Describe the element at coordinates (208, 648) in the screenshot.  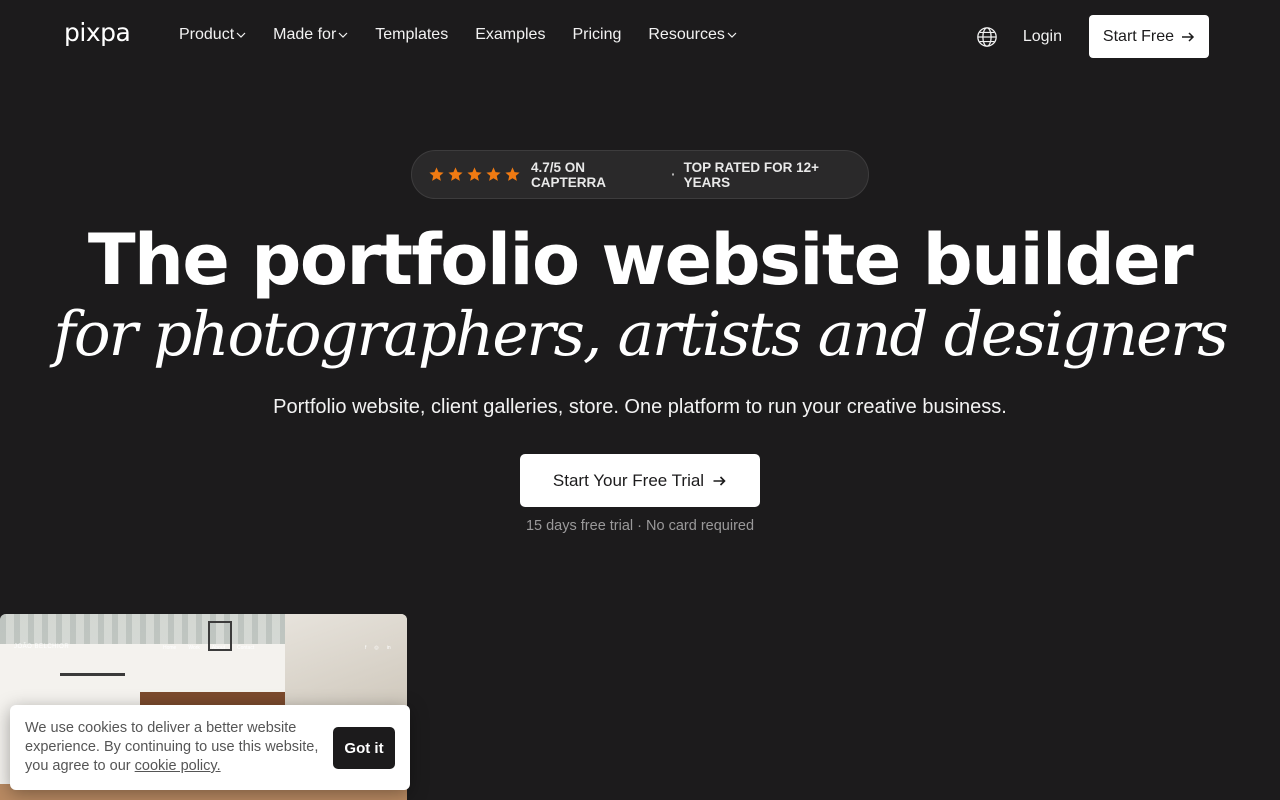
I see `preview-site-menu: Home Work About Contact` at that location.